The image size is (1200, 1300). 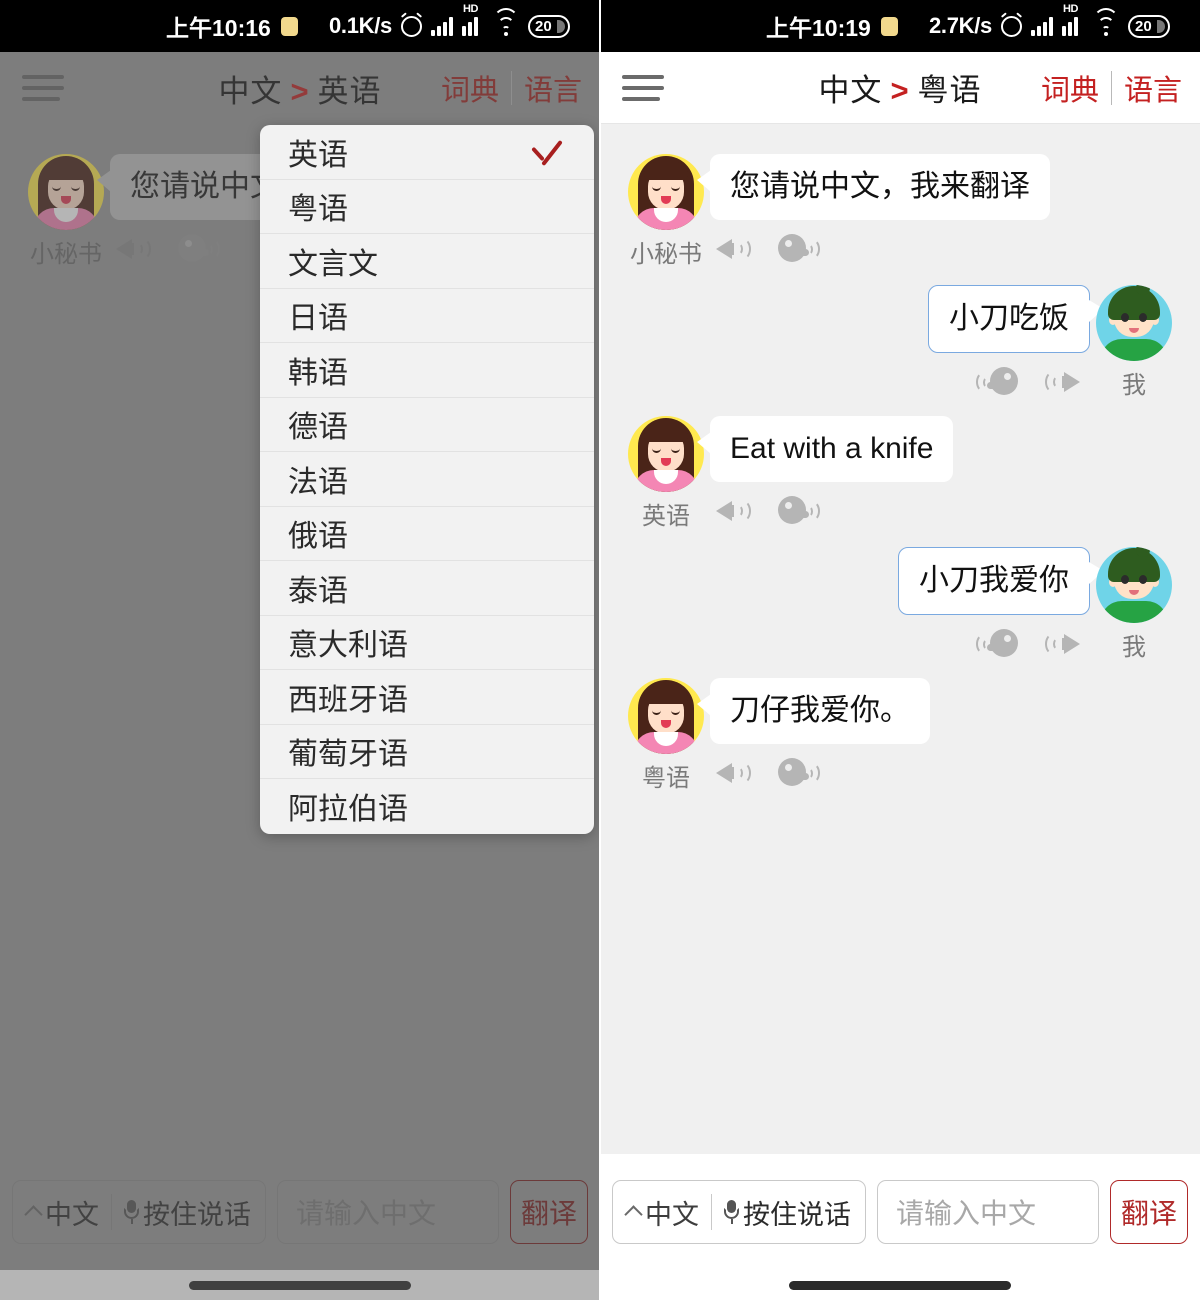 I want to click on input-toolbar-right: 中文 按住说话 请输入中文 翻译, so click(x=900, y=1212).